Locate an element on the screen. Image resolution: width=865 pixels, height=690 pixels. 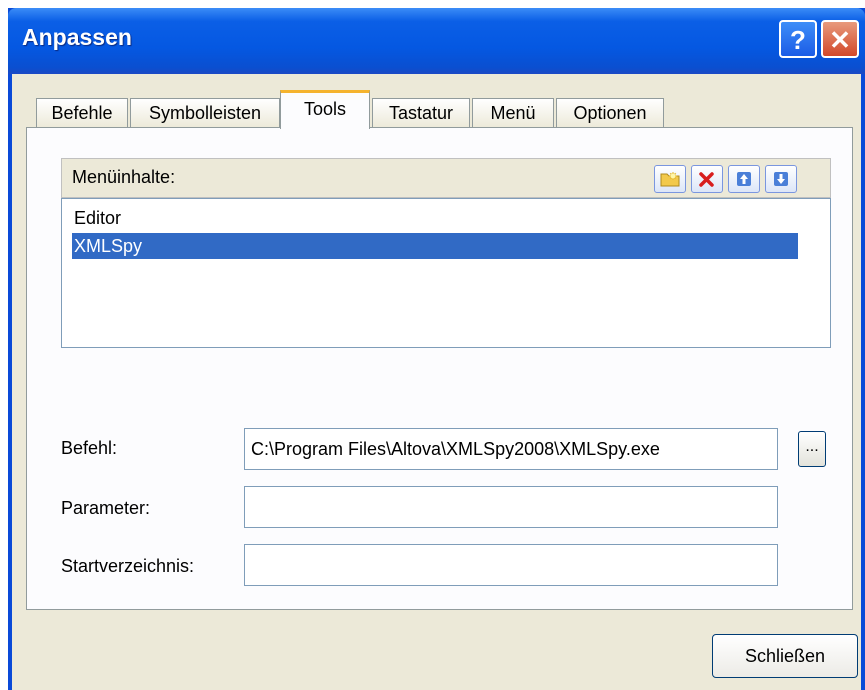
move-down-button is located at coordinates (781, 179).